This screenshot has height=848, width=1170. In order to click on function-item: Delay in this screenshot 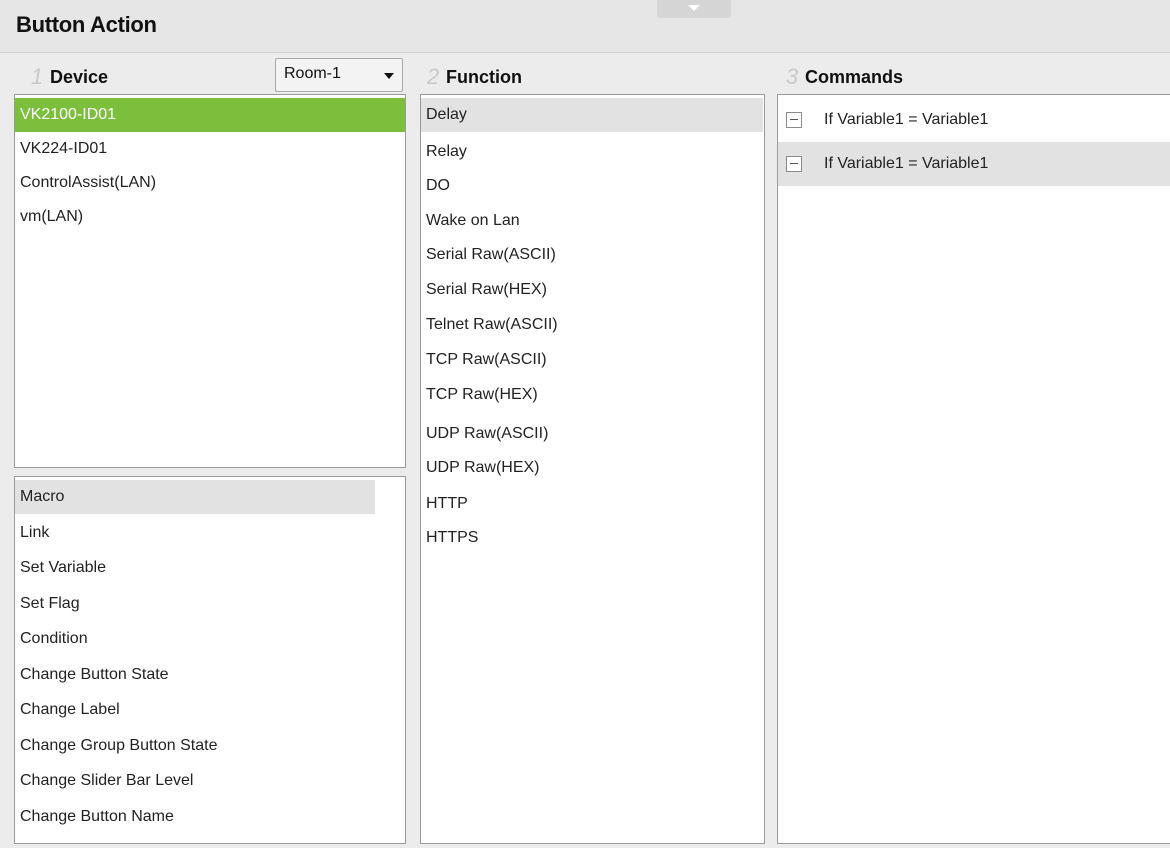, I will do `click(592, 115)`.